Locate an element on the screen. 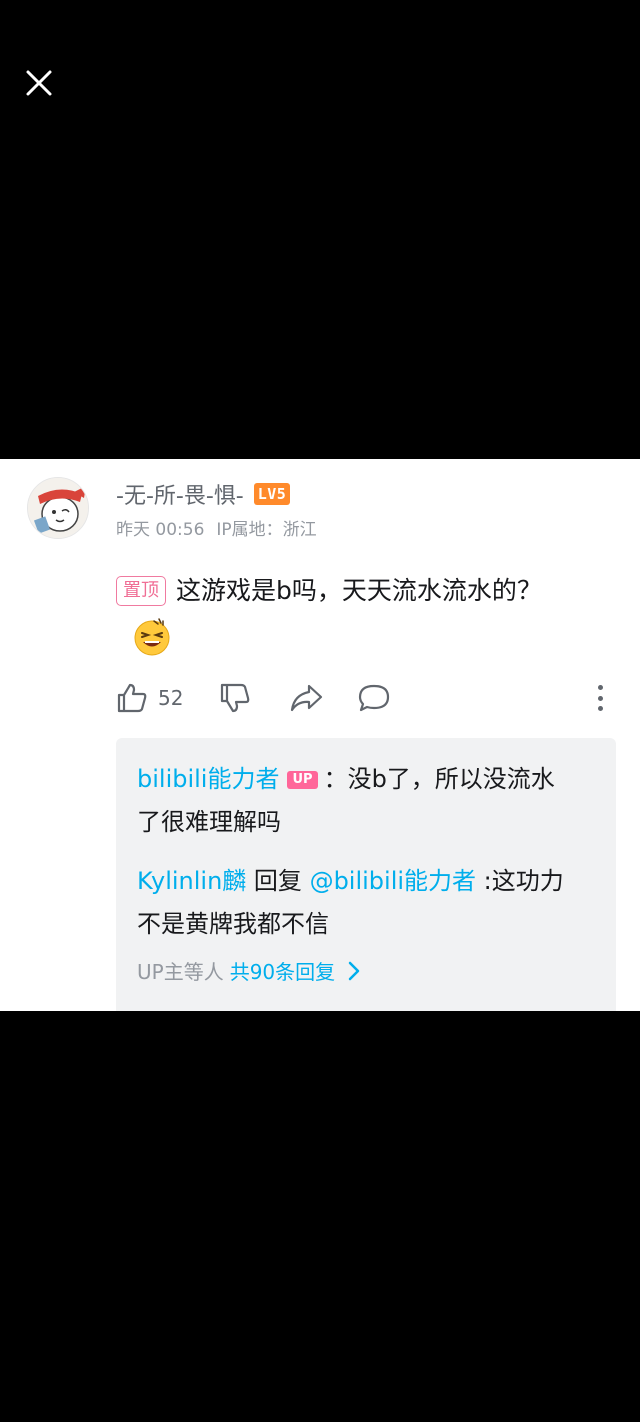 The width and height of the screenshot is (640, 1422). comment-time: 昨天 00:56 is located at coordinates (160, 530).